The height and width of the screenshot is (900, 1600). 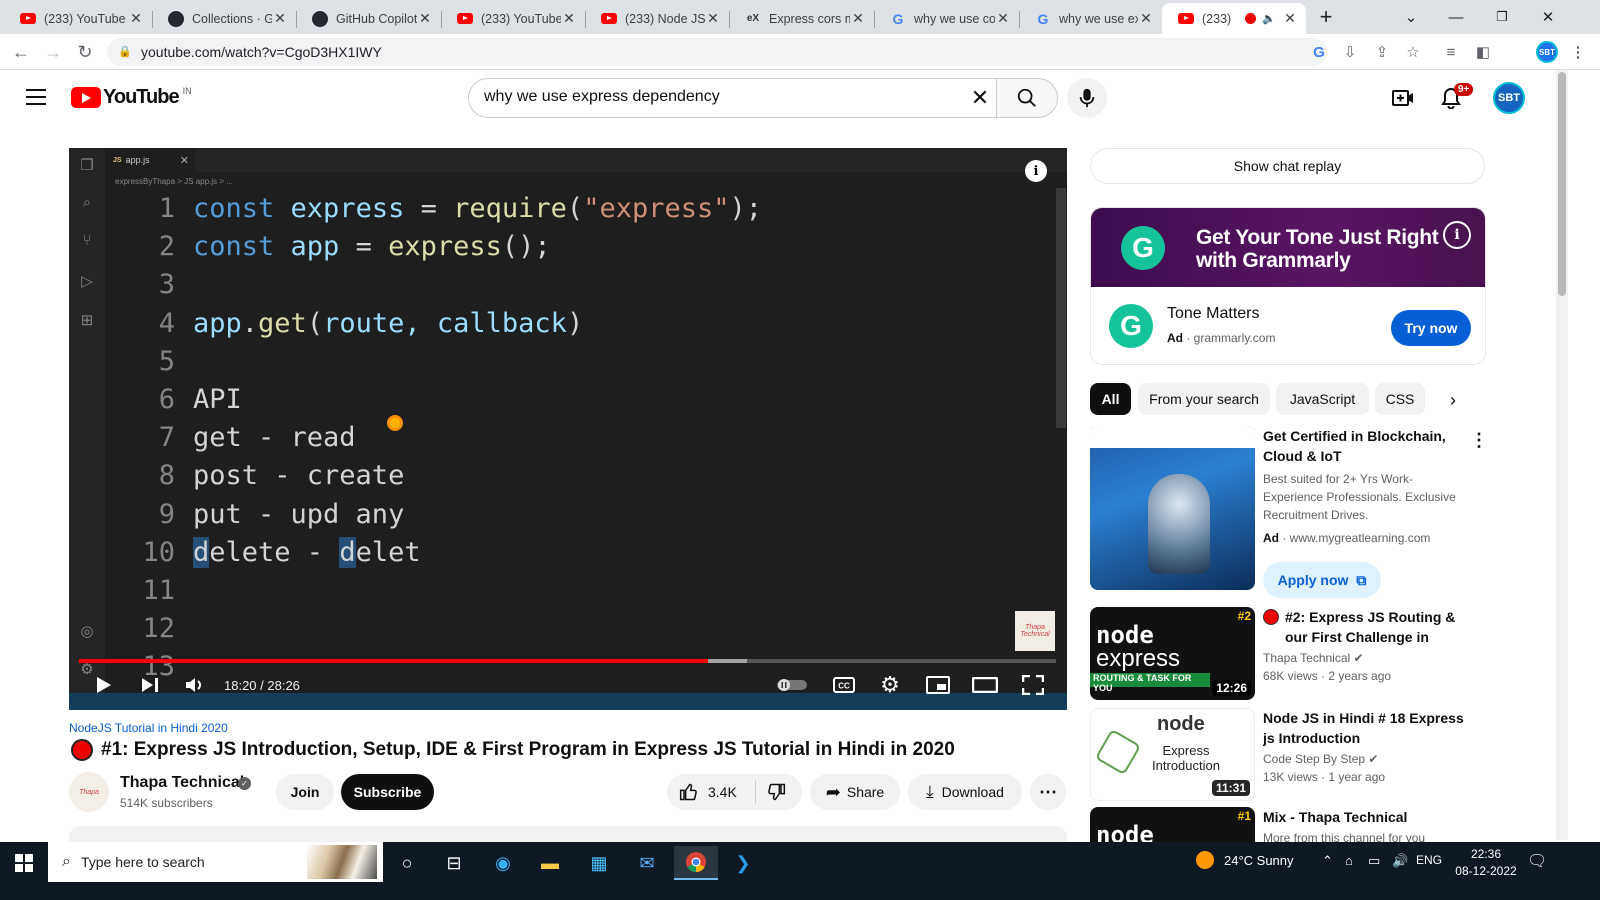 What do you see at coordinates (407, 863) in the screenshot?
I see `task-view-icon: ○` at bounding box center [407, 863].